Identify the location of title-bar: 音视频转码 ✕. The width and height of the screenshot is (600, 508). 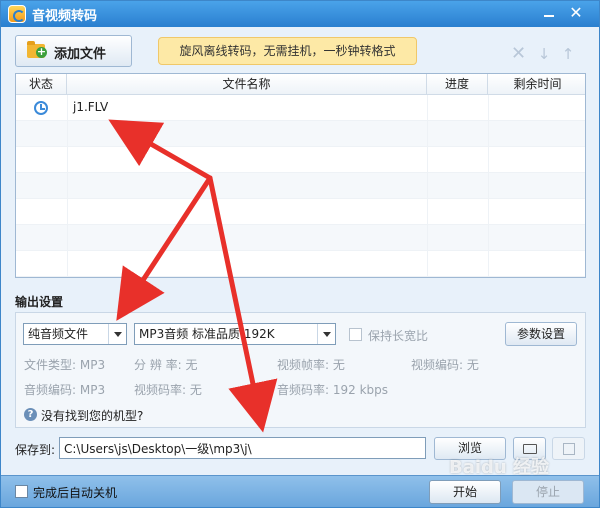
(300, 14).